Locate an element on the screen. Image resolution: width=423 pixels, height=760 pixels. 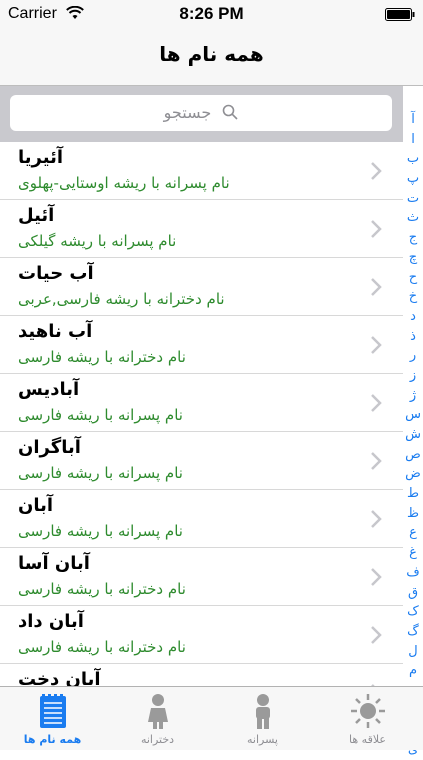
index-letter: ص is located at coordinates (413, 455).